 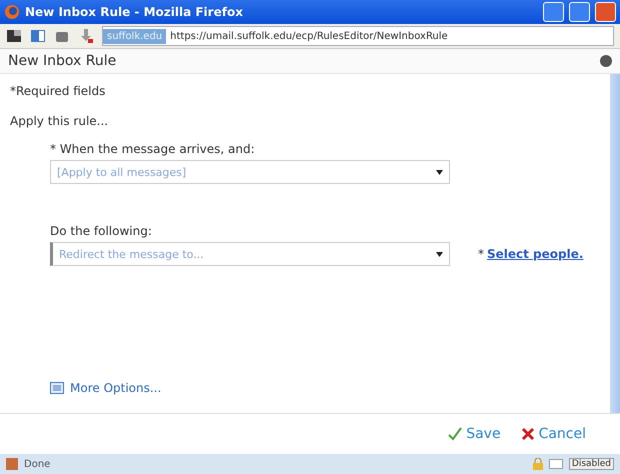 I want to click on status-text: Done, so click(x=38, y=464).